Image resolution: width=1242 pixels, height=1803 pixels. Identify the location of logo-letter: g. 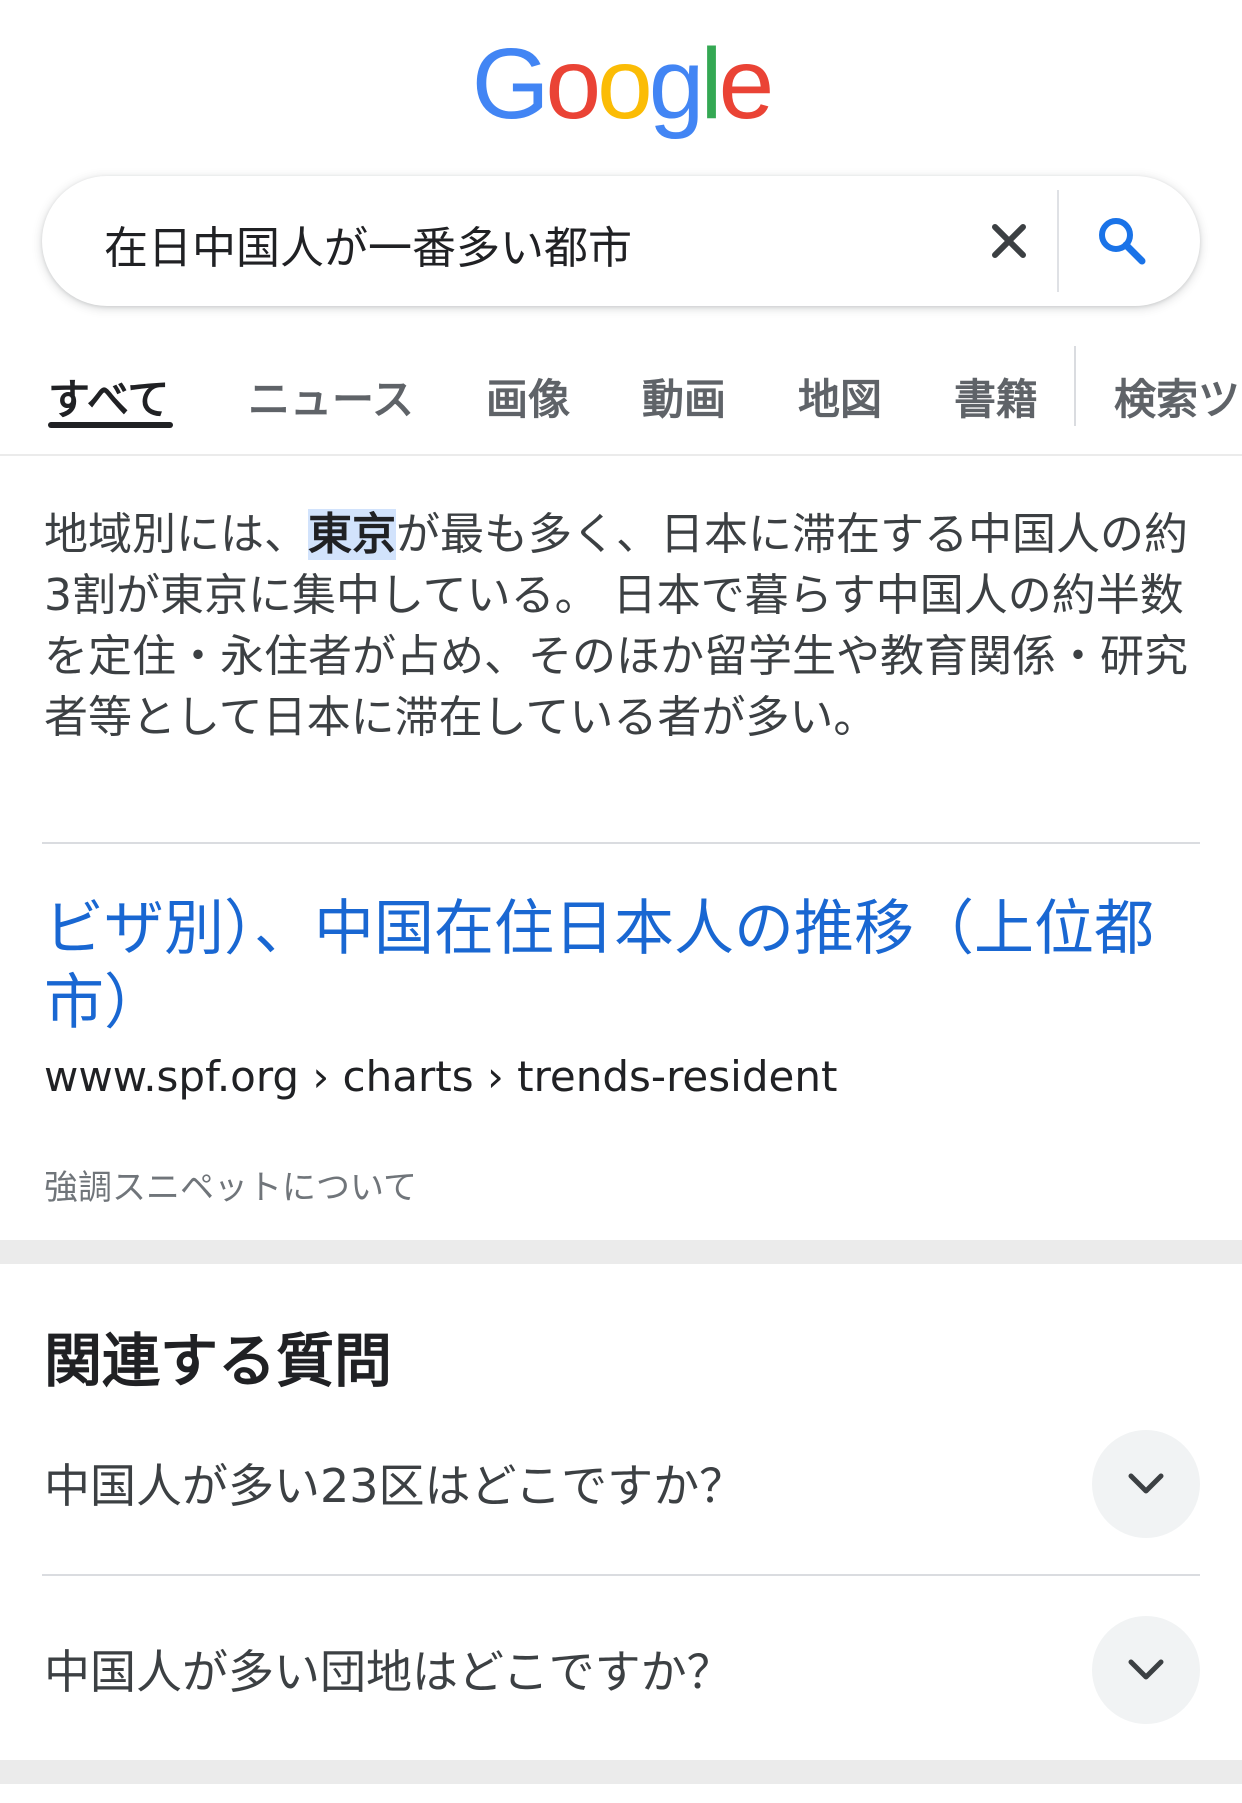
(676, 84).